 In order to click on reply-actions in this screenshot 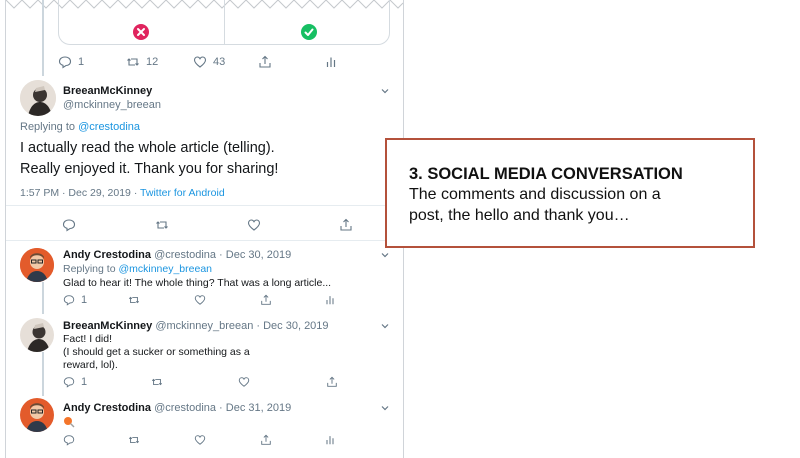, I will do `click(204, 440)`.